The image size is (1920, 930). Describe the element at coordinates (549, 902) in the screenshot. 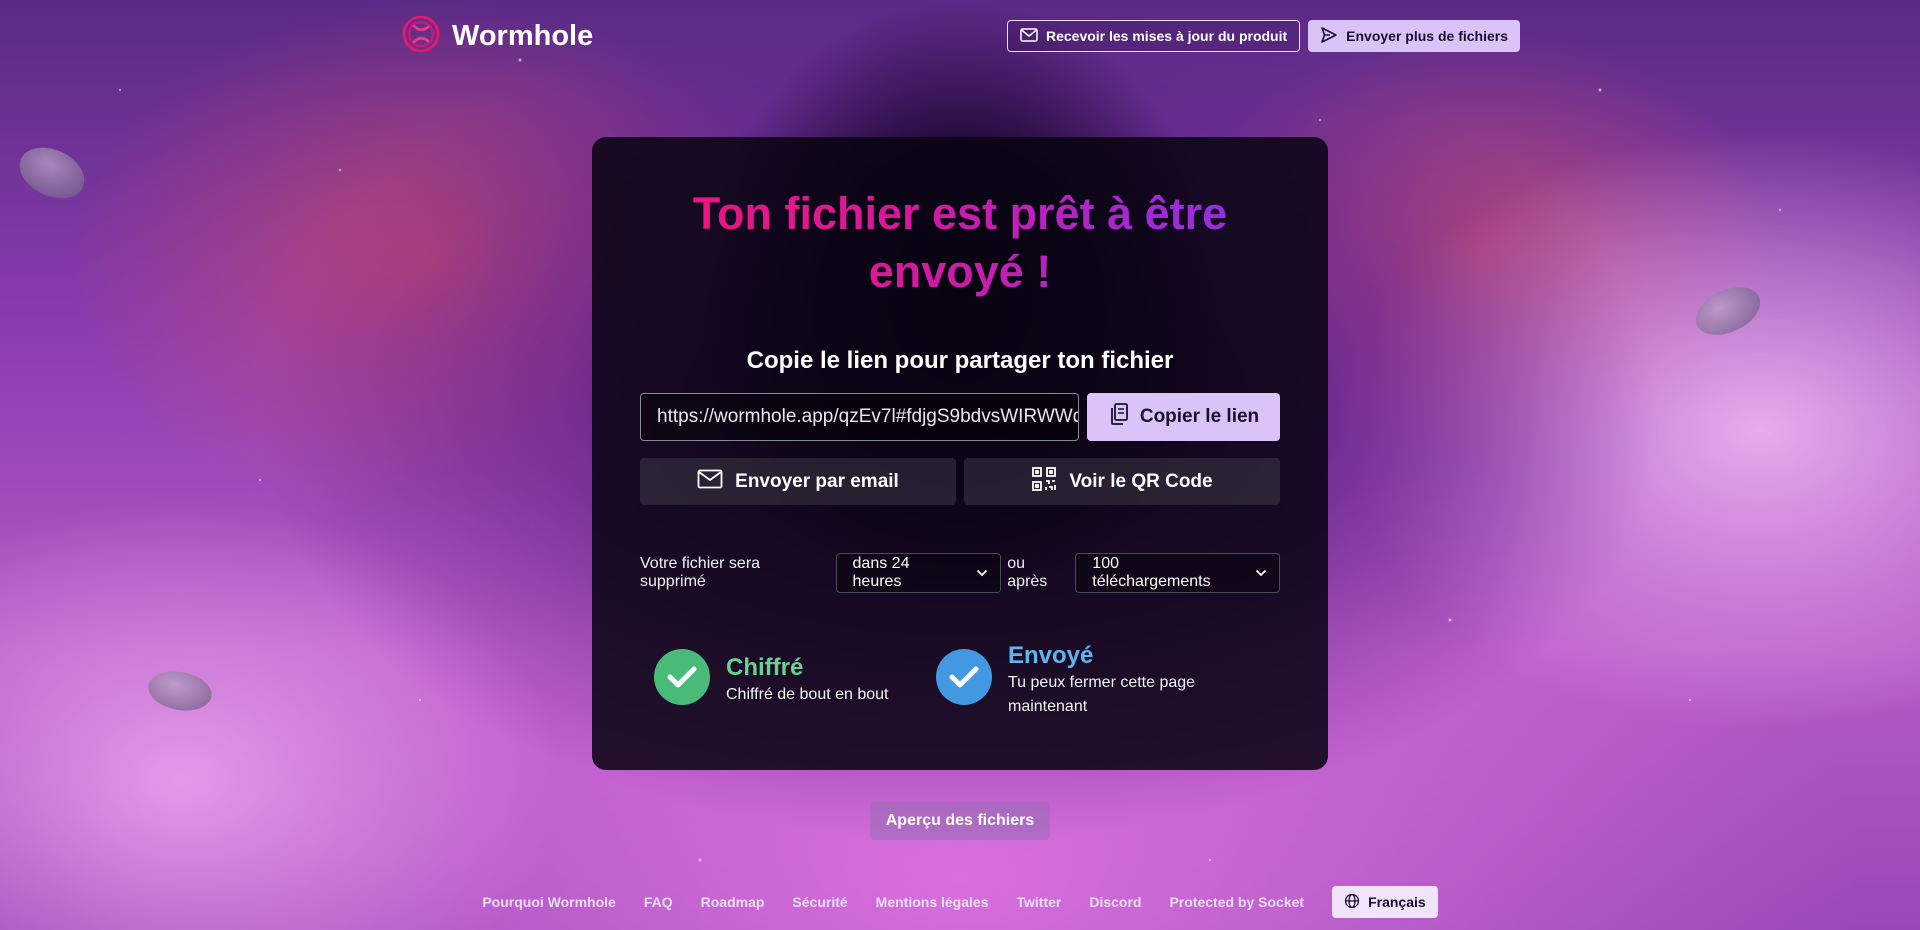

I see `footer-link-why-wormhole: Pourquoi Wormhole` at that location.